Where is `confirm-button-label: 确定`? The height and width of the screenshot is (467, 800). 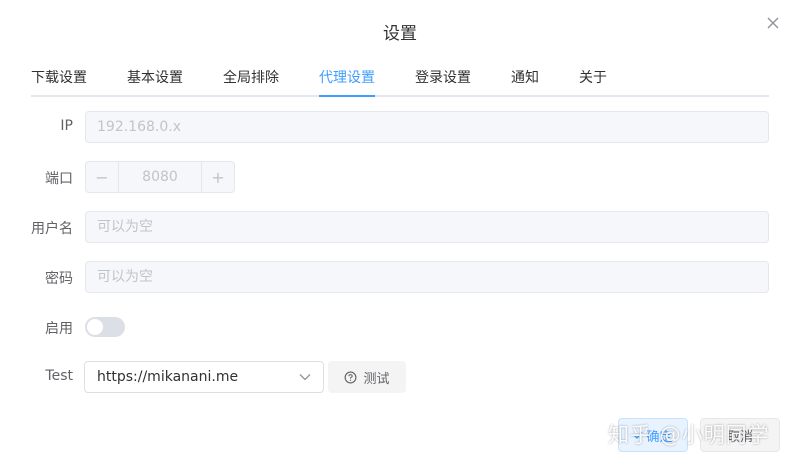 confirm-button-label: 确定 is located at coordinates (659, 437).